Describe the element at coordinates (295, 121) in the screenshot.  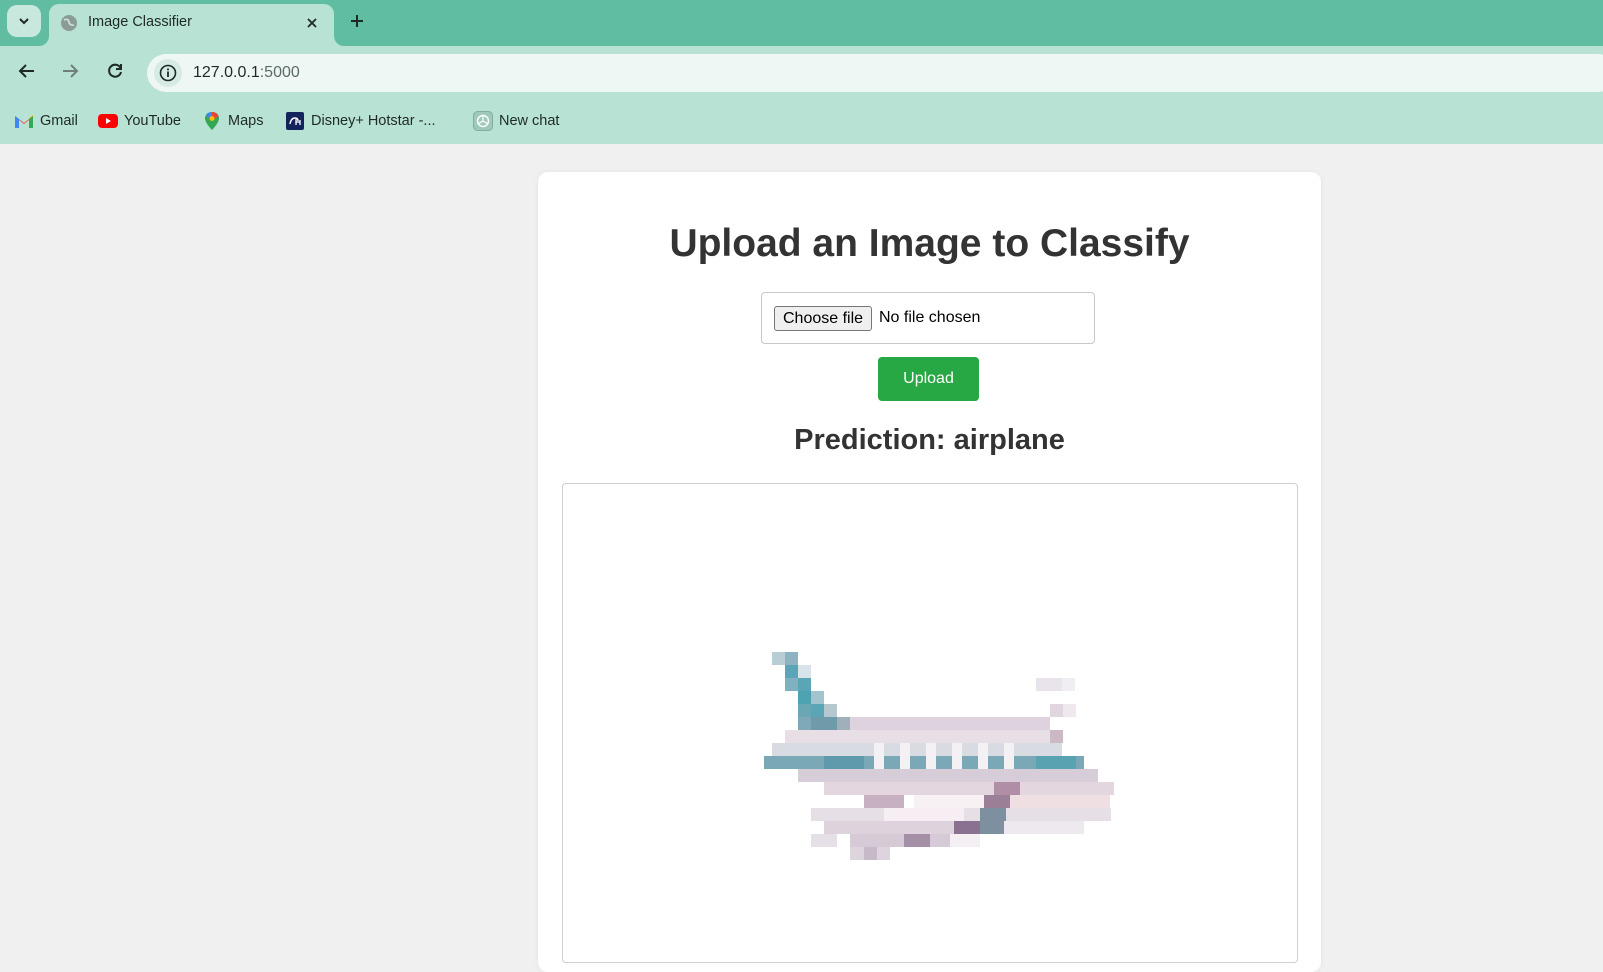
I see `hotstar-icon` at that location.